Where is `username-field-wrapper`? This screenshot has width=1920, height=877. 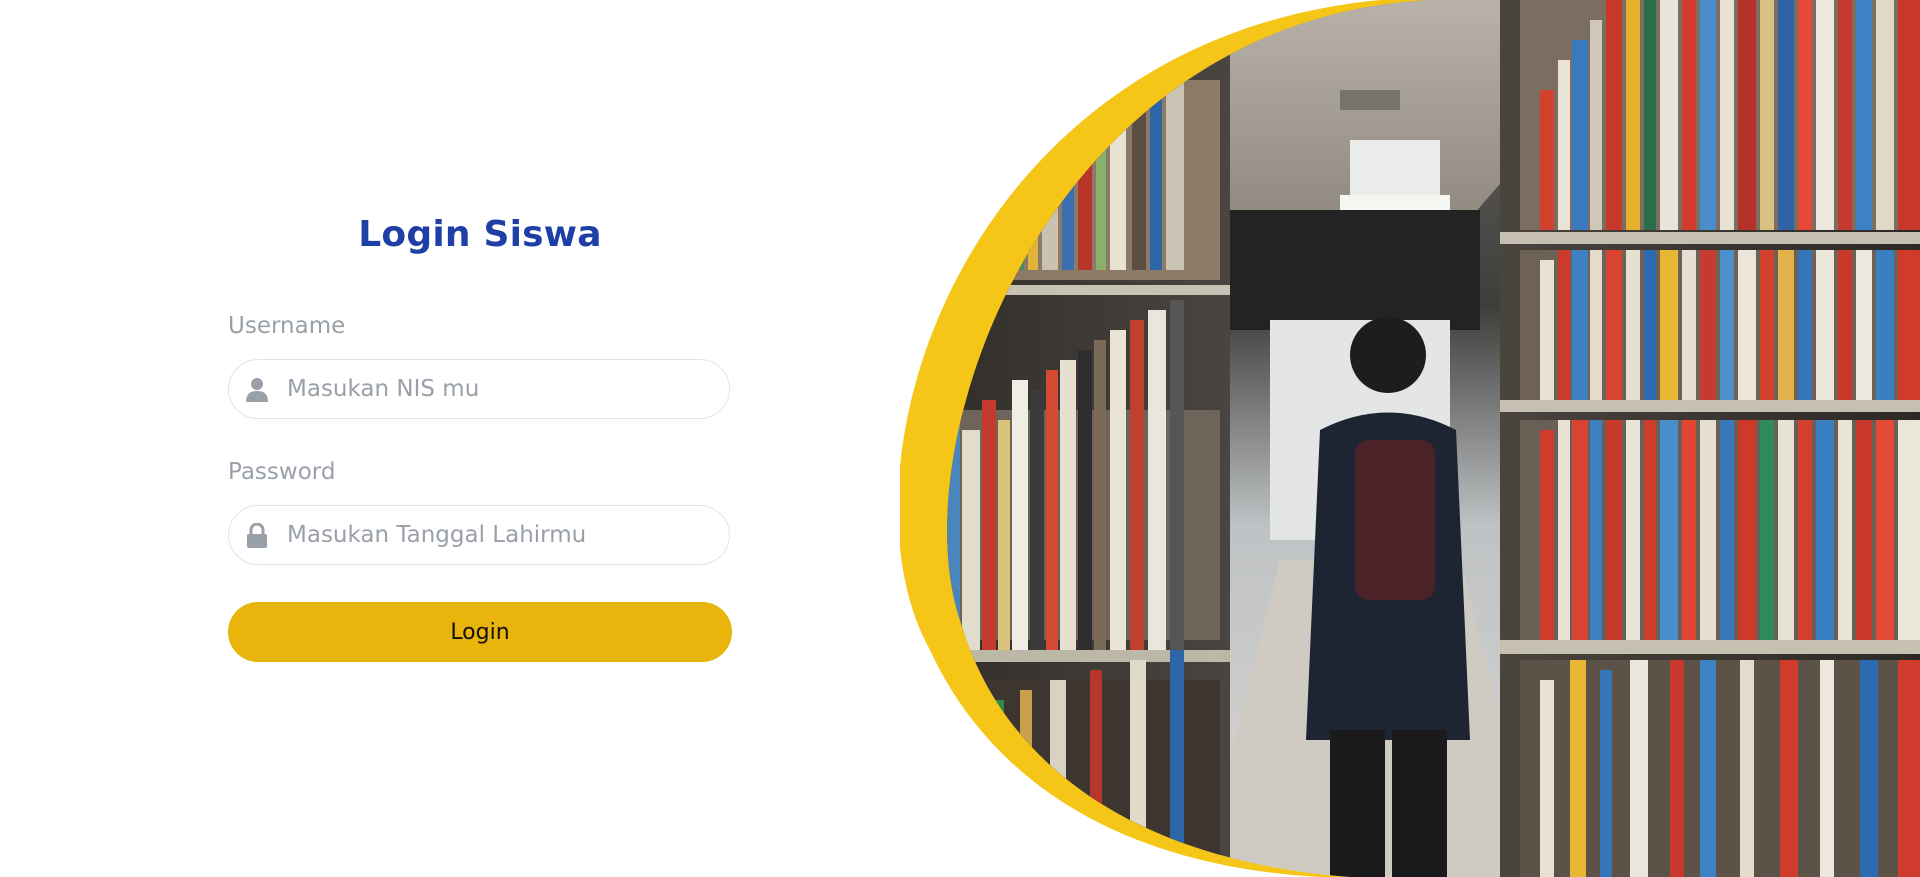 username-field-wrapper is located at coordinates (479, 389).